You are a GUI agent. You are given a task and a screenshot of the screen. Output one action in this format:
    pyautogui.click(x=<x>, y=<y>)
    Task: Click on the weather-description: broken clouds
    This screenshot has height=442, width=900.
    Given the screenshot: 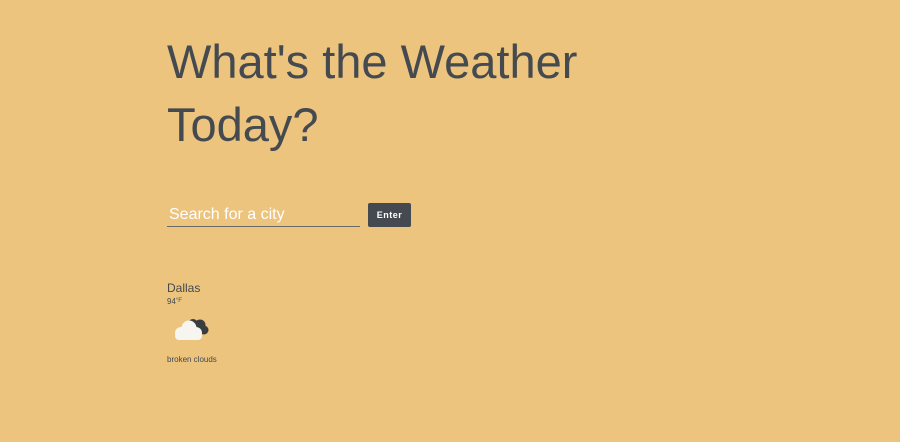 What is the action you would take?
    pyautogui.click(x=192, y=359)
    